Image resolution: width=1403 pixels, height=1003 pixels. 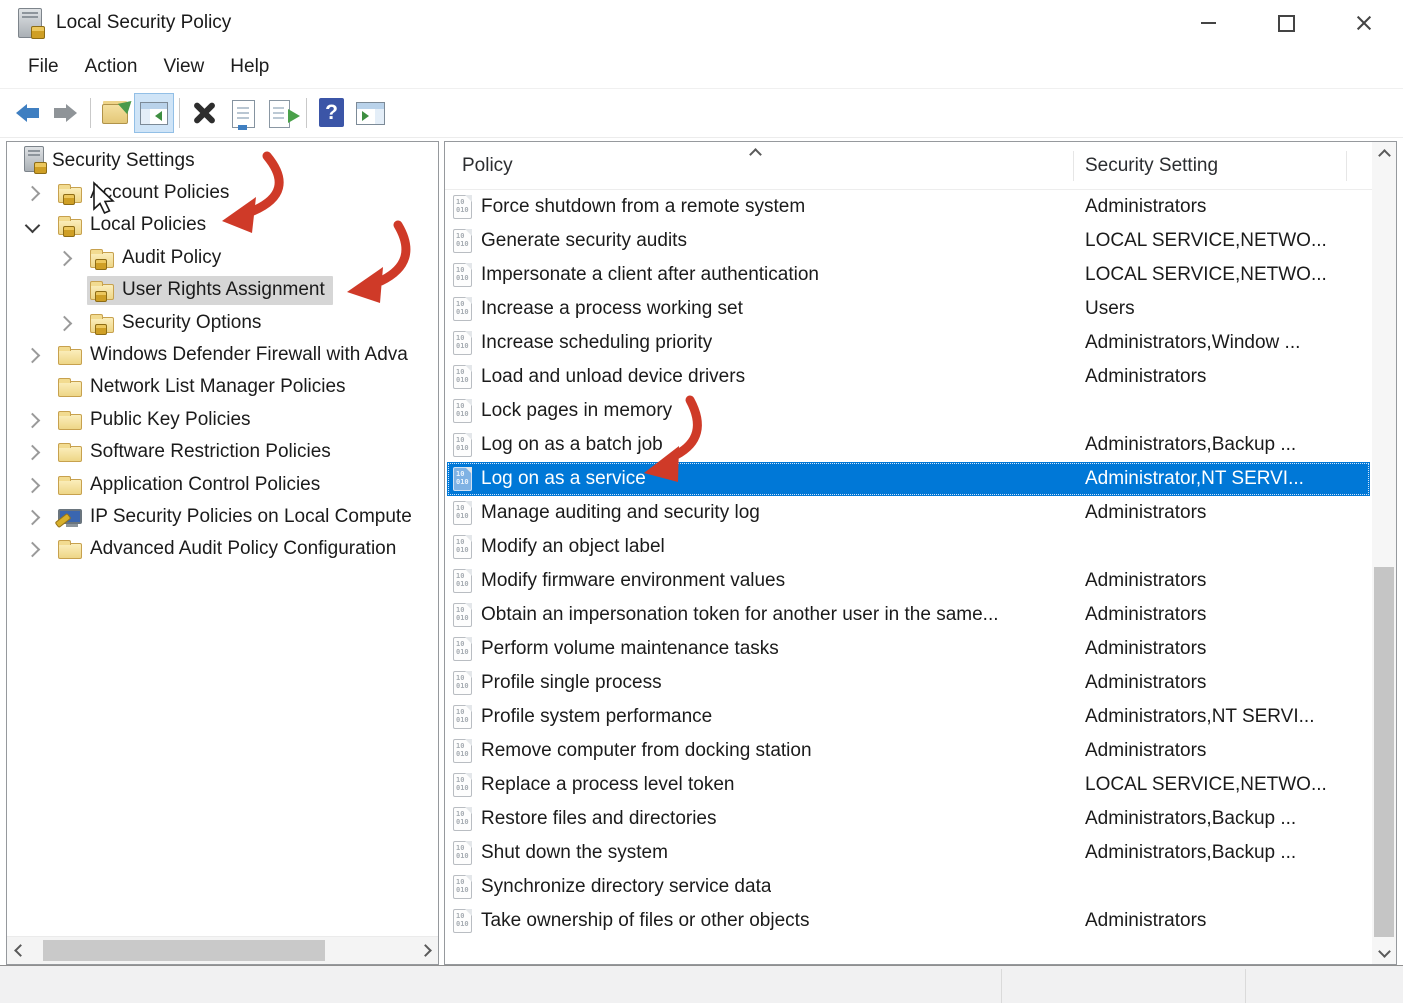 I want to click on vertical-scroll-thumb, so click(x=1384, y=752).